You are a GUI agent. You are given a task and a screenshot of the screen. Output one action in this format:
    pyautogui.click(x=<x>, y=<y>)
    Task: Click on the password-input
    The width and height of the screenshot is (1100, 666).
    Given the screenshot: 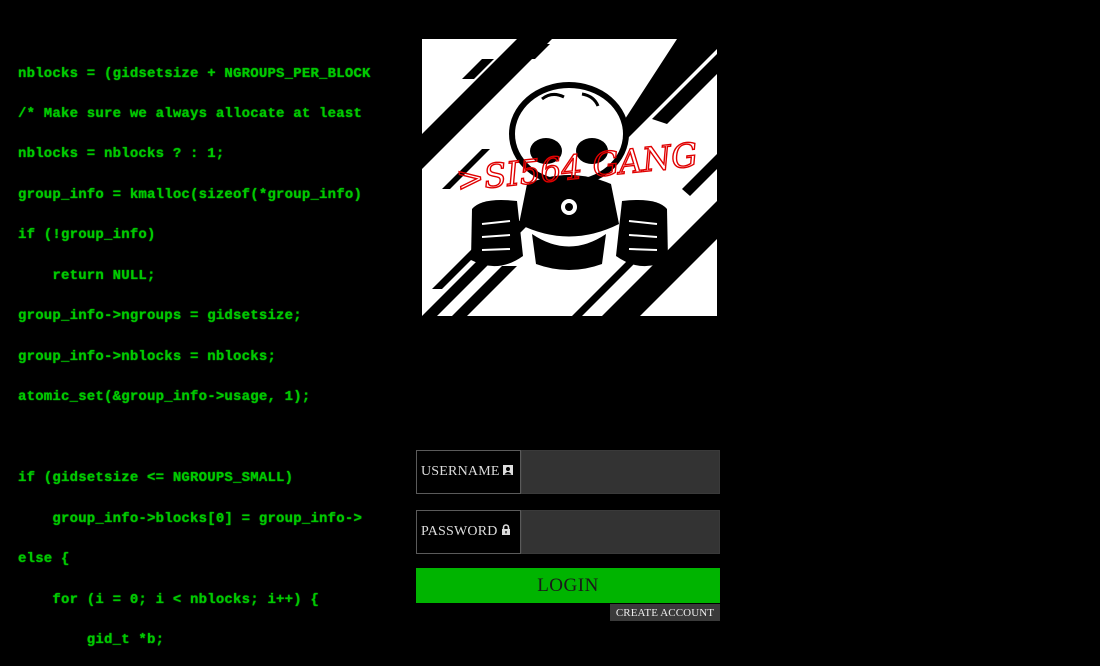 What is the action you would take?
    pyautogui.click(x=620, y=532)
    